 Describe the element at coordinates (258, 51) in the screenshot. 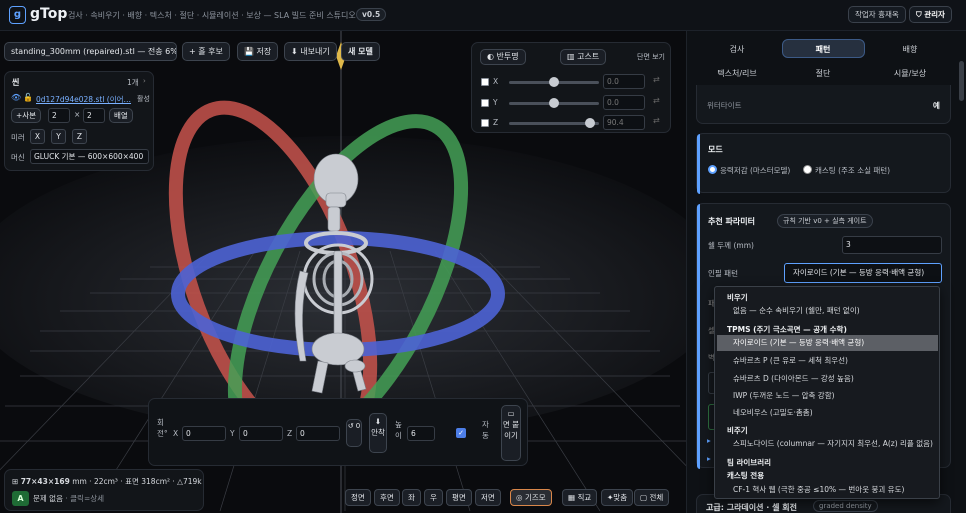

I see `save-button: 💾 저장` at that location.